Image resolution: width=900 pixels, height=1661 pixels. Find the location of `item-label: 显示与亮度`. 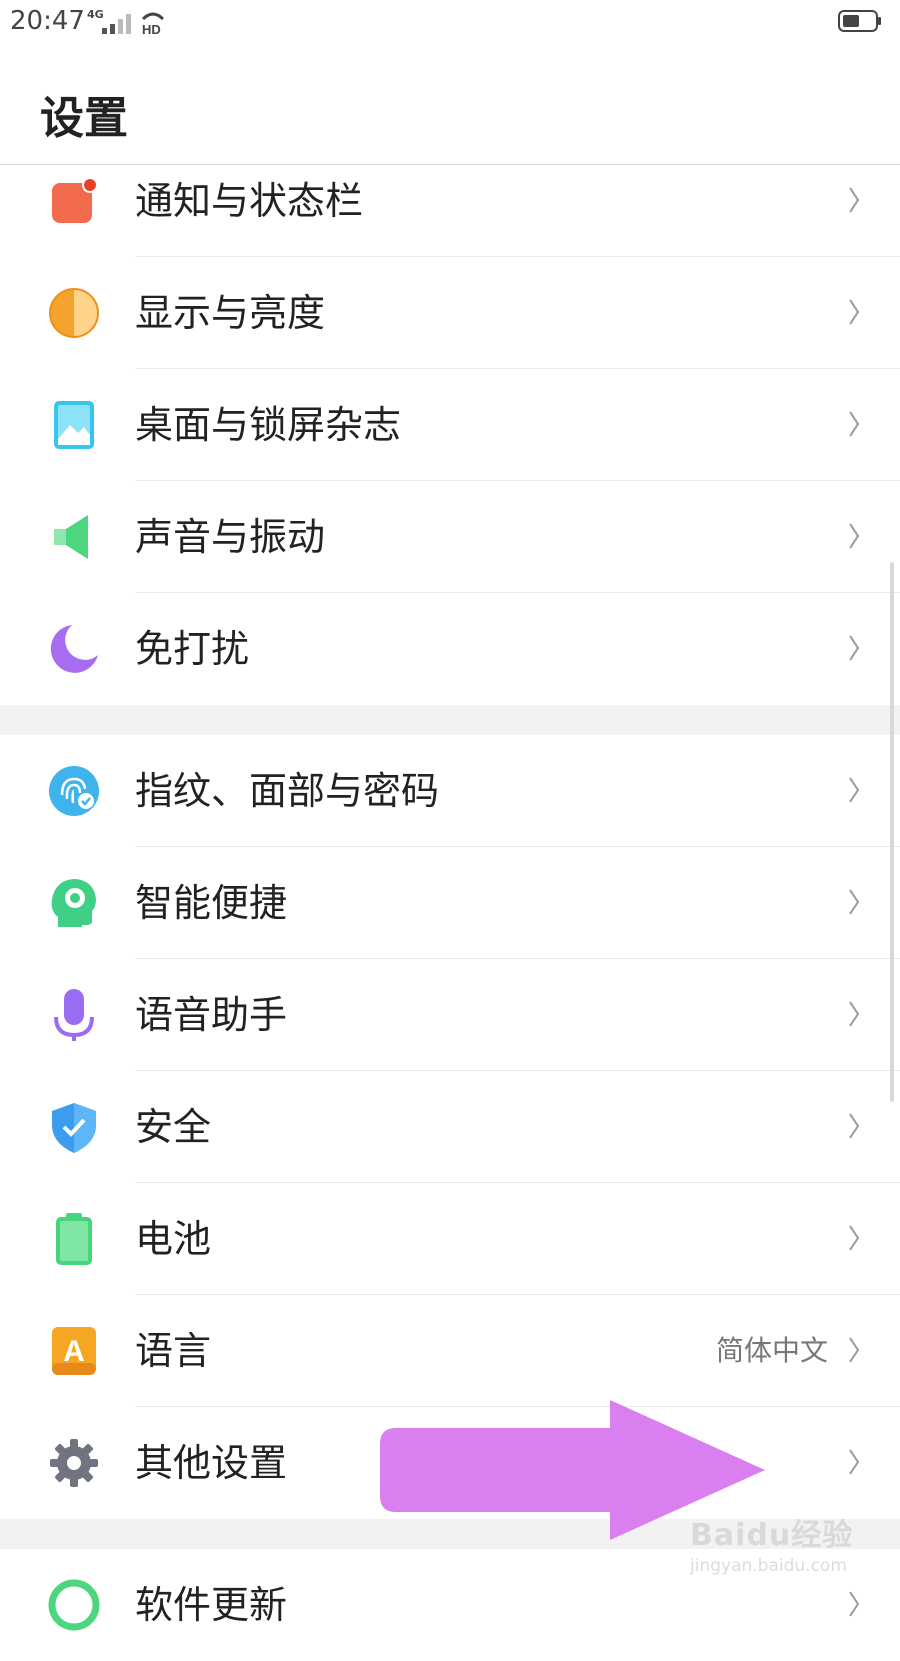

item-label: 显示与亮度 is located at coordinates (230, 313).